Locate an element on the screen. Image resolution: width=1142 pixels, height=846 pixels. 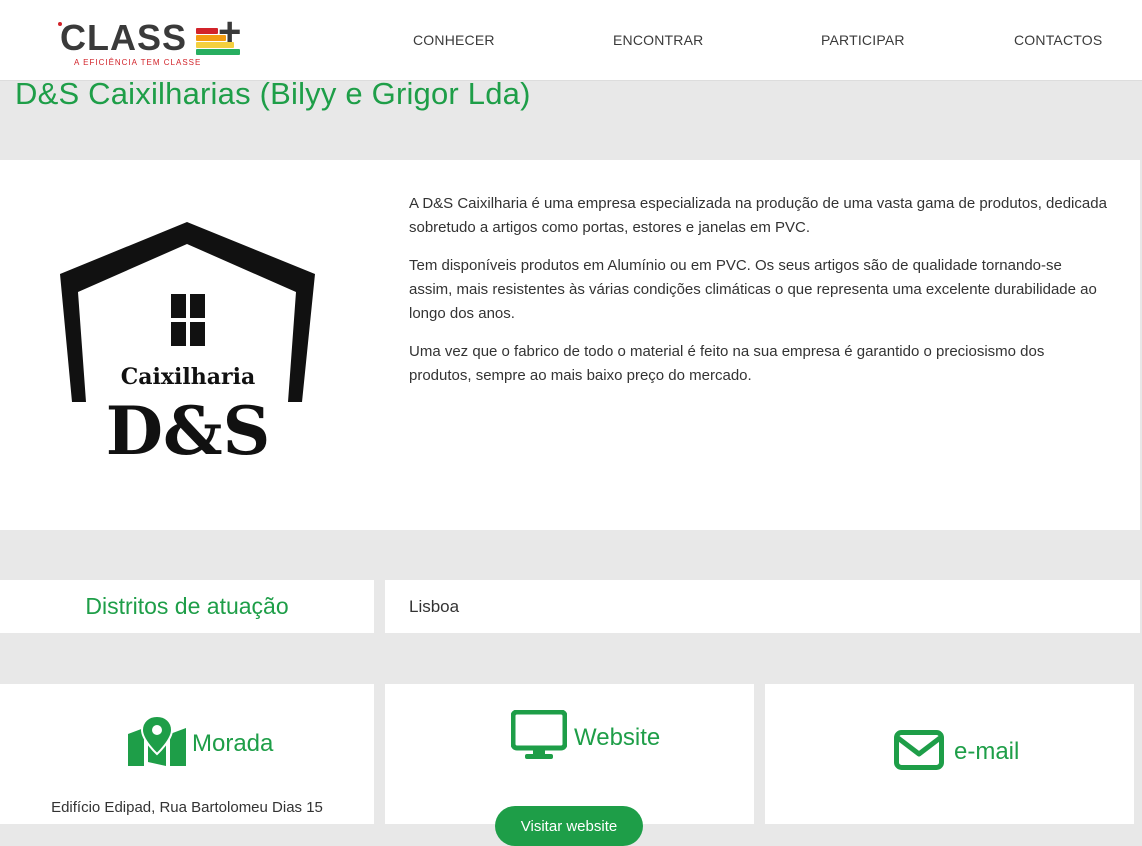
nav-participar: PARTICIPAR is located at coordinates (863, 40).